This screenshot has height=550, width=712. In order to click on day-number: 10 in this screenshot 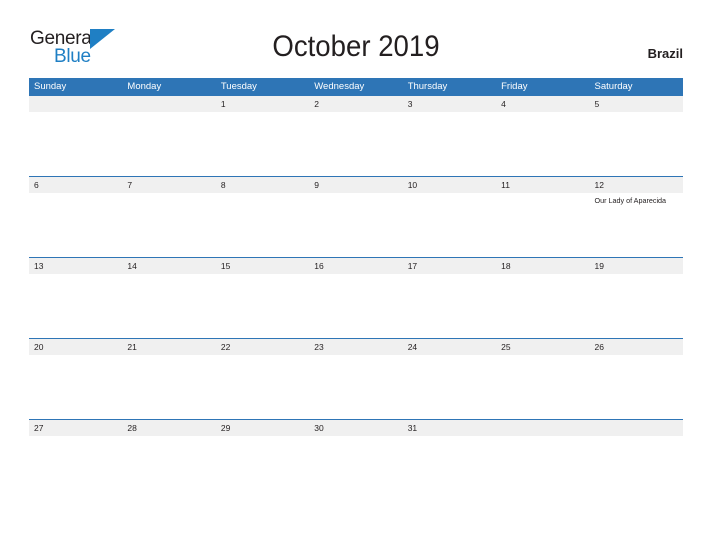, I will do `click(412, 185)`.